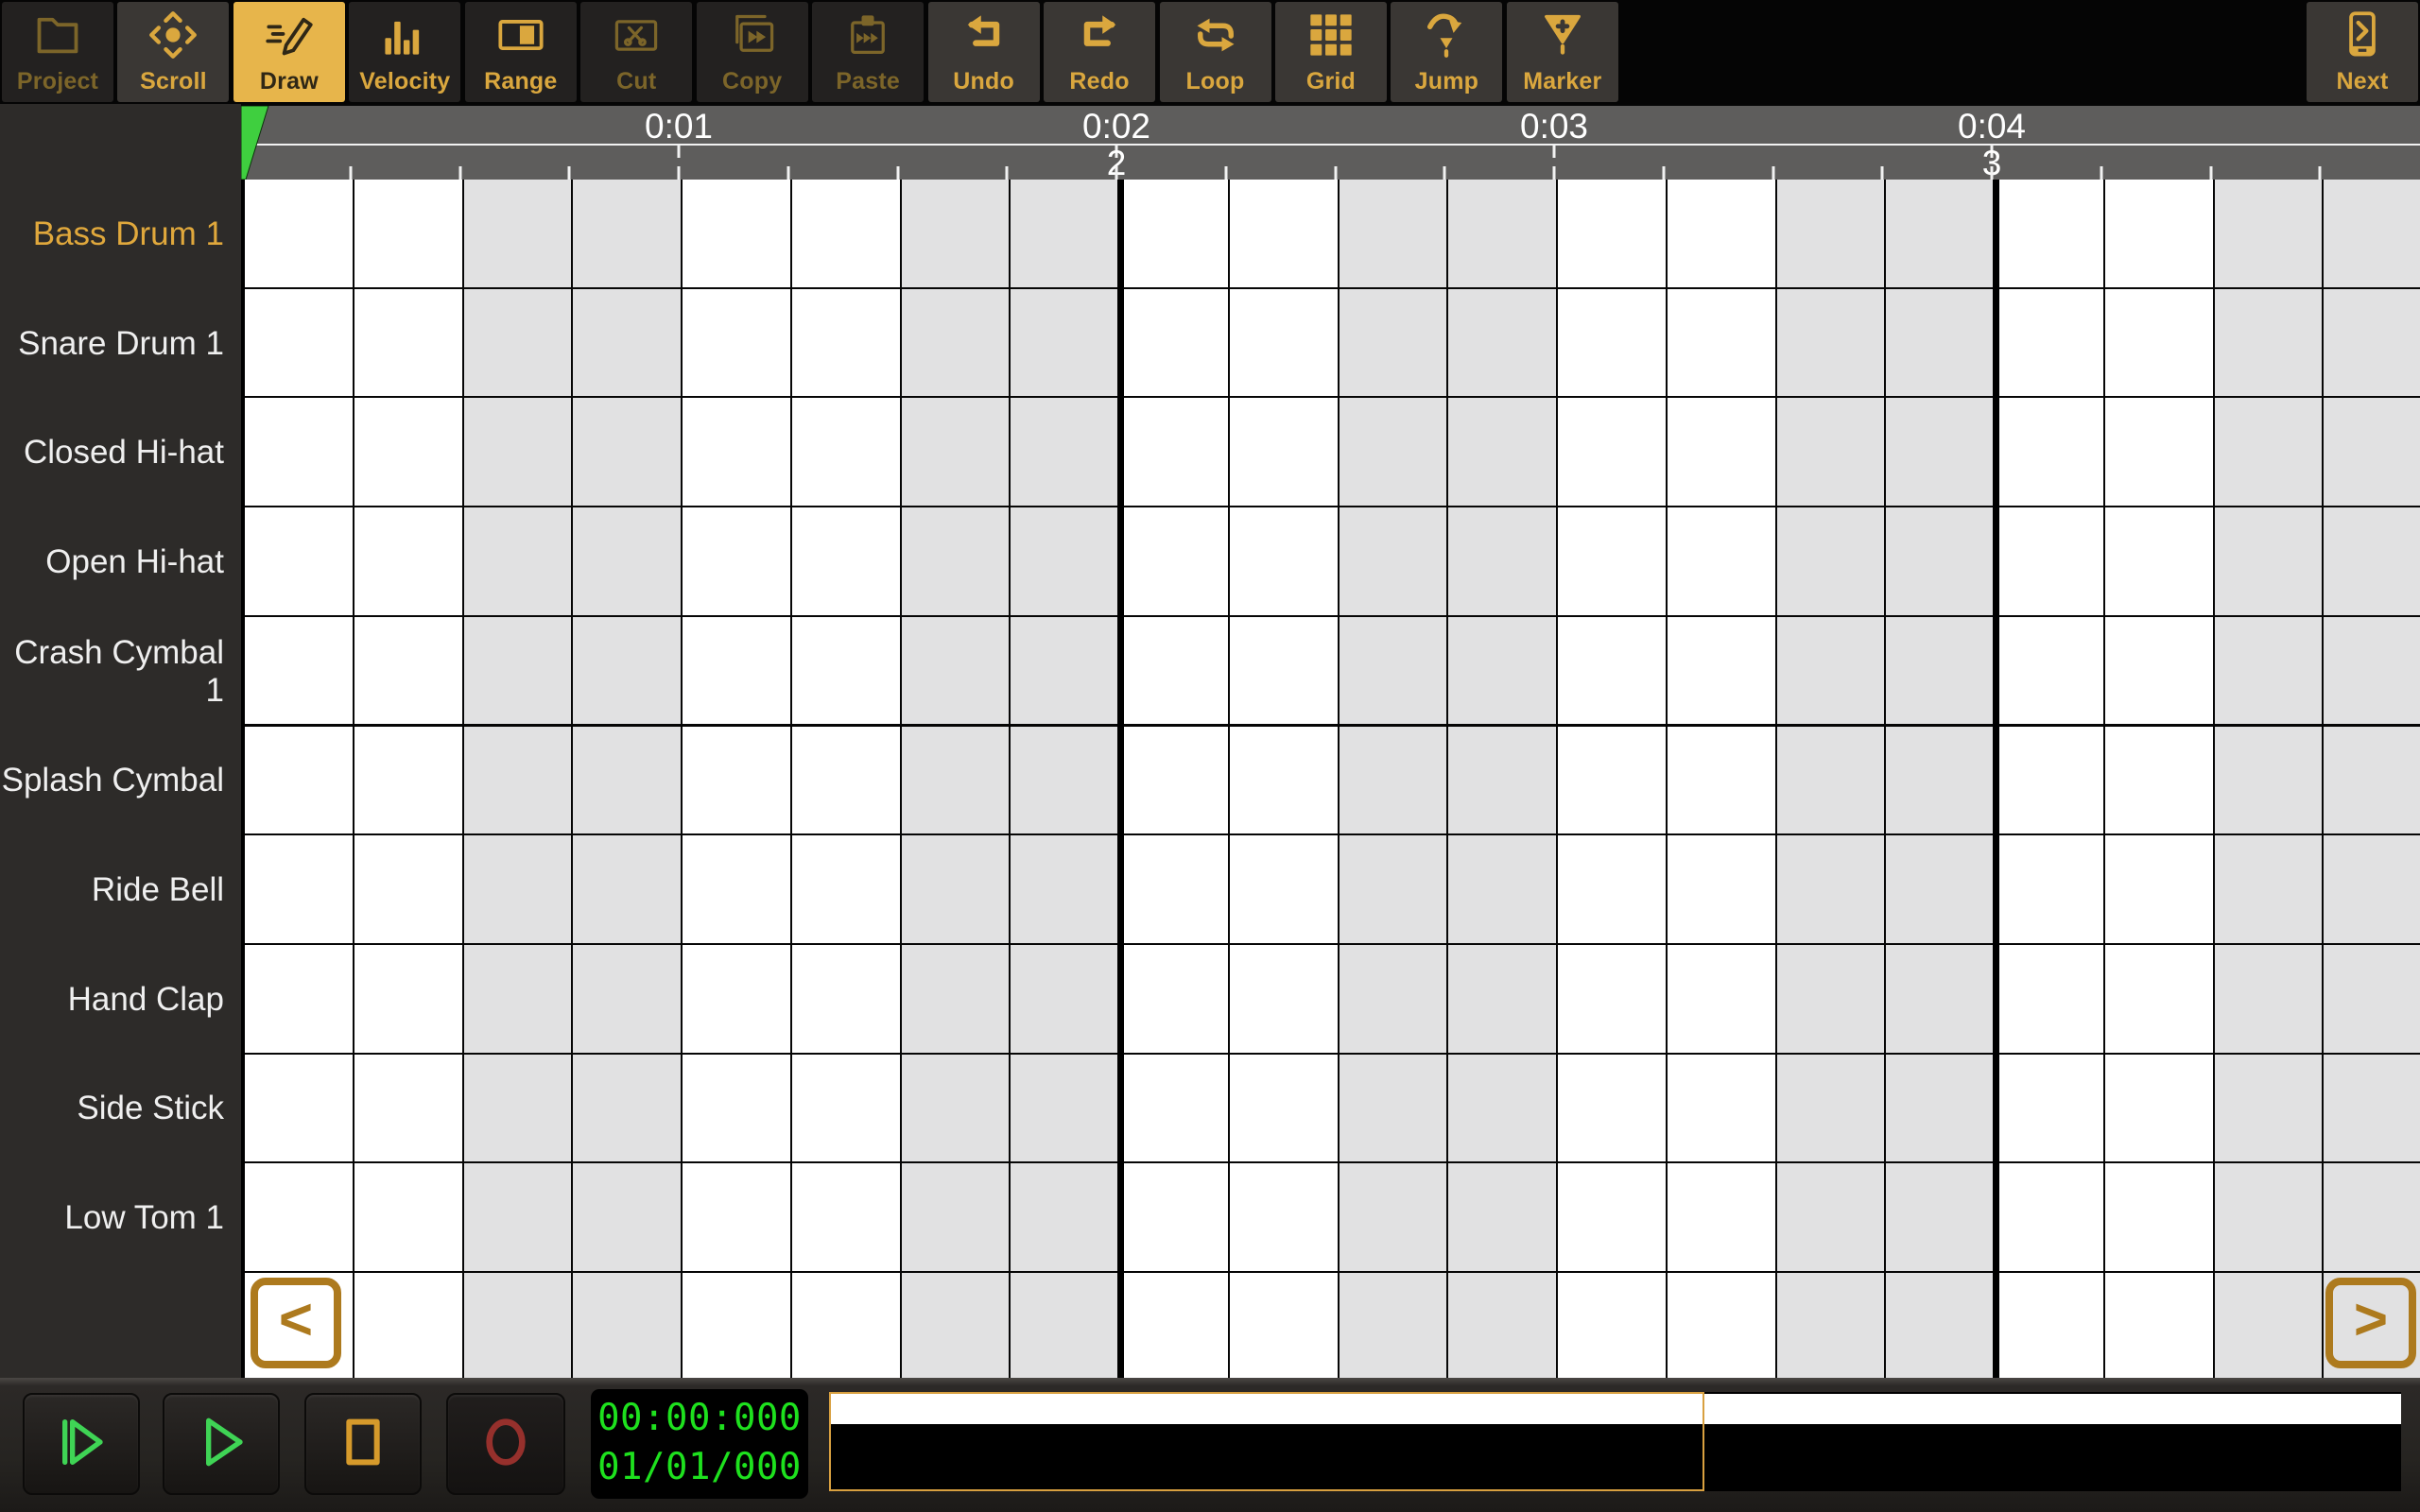 The image size is (2420, 1512). Describe the element at coordinates (112, 1218) in the screenshot. I see `track-label-low-tom-1: Low Tom 1` at that location.